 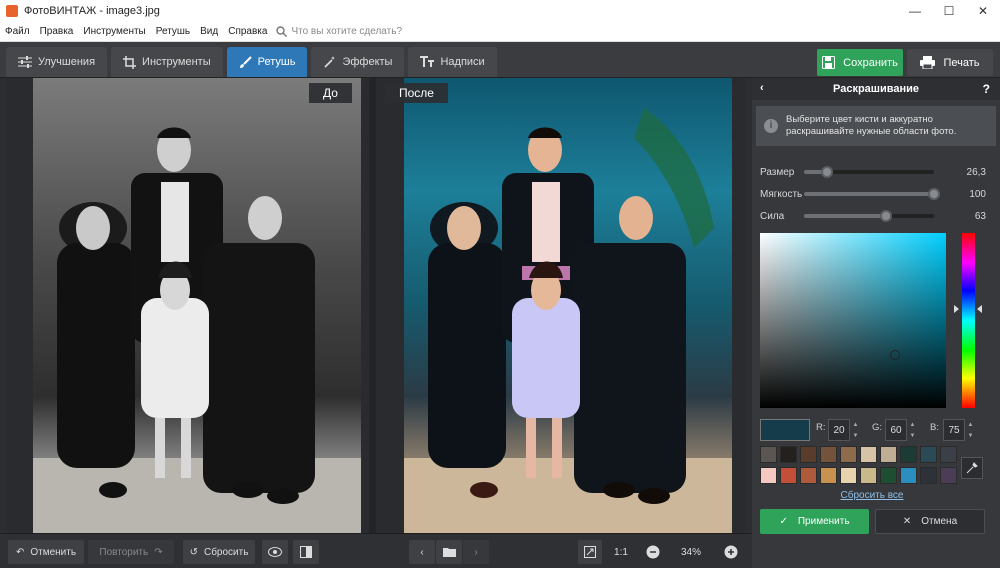 What do you see at coordinates (772, 216) in the screenshot?
I see `strength-label: Сила` at bounding box center [772, 216].